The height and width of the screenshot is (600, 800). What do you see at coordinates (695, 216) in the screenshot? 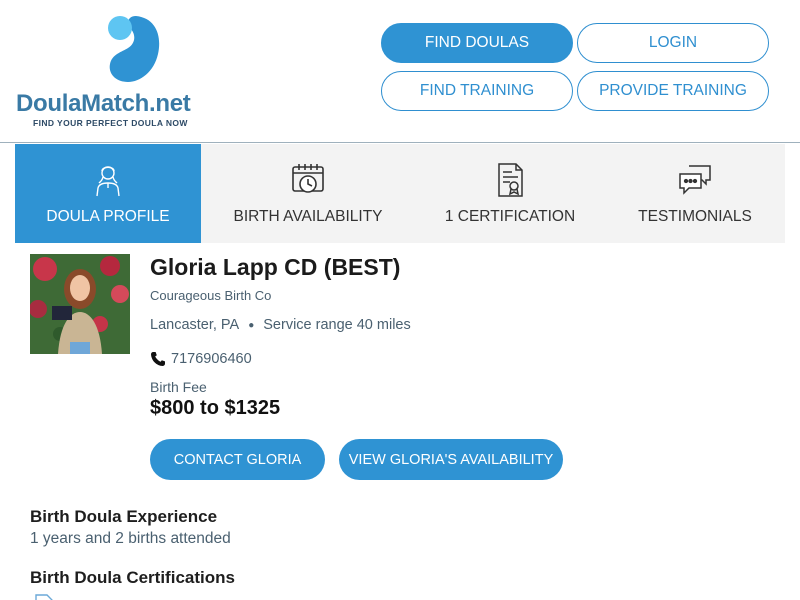
I see `tab-label: TESTIMONIALS` at bounding box center [695, 216].